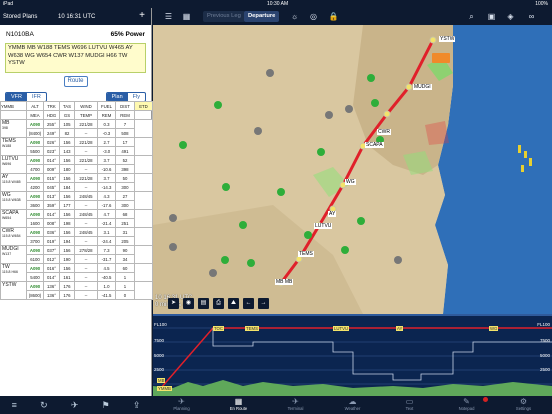 This screenshot has height=414, width=552. Describe the element at coordinates (20, 34) in the screenshot. I see `aircraft-registration: N1010BA` at that location.